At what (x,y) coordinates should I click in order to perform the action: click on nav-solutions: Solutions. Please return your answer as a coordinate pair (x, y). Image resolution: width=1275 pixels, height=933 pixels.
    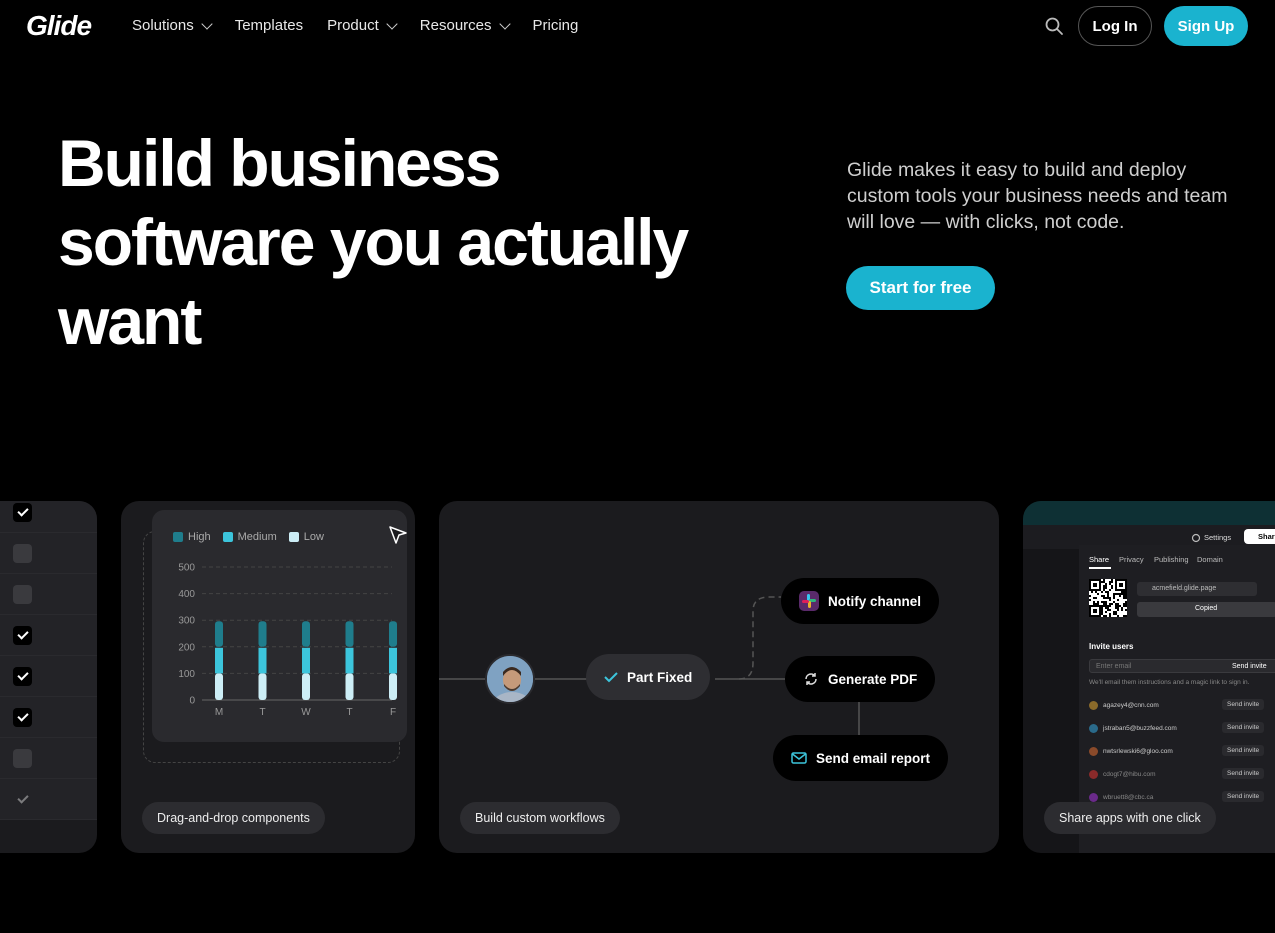
    Looking at the image, I should click on (172, 25).